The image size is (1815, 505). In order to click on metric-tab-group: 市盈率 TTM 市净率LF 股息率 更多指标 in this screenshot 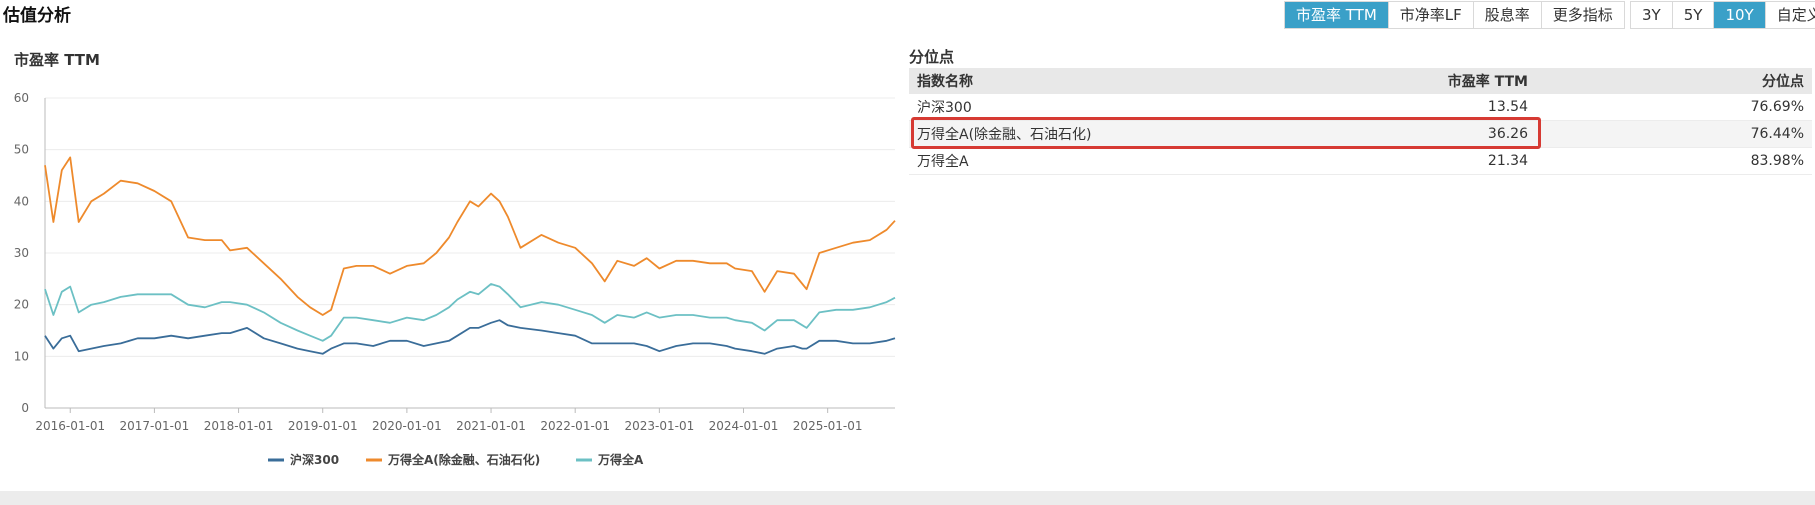, I will do `click(1454, 15)`.